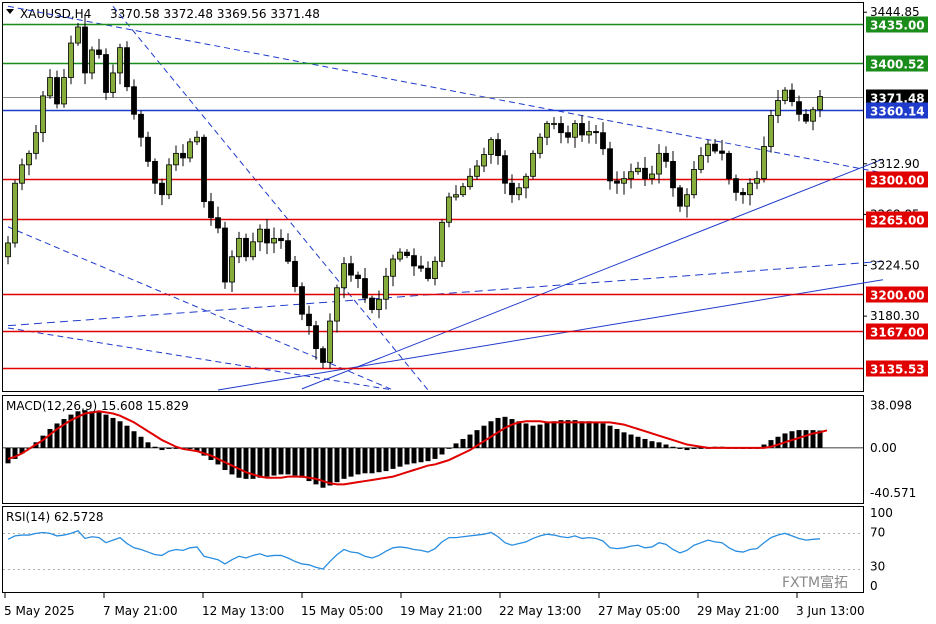  I want to click on ohlc-readout: 3370.58 3372.48 3369.56 3371.48, so click(215, 14).